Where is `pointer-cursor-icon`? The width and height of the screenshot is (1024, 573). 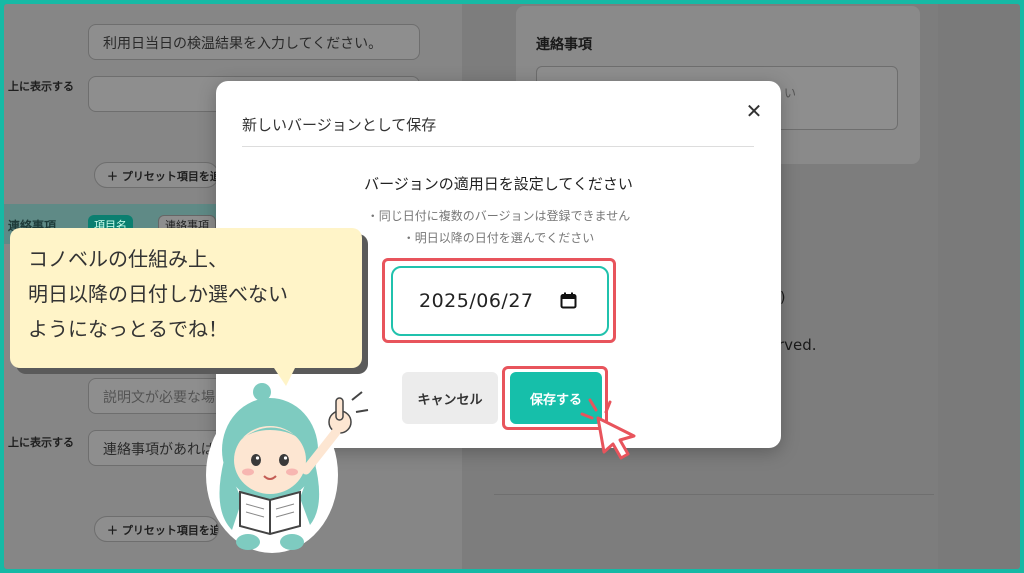
pointer-cursor-icon is located at coordinates (608, 429).